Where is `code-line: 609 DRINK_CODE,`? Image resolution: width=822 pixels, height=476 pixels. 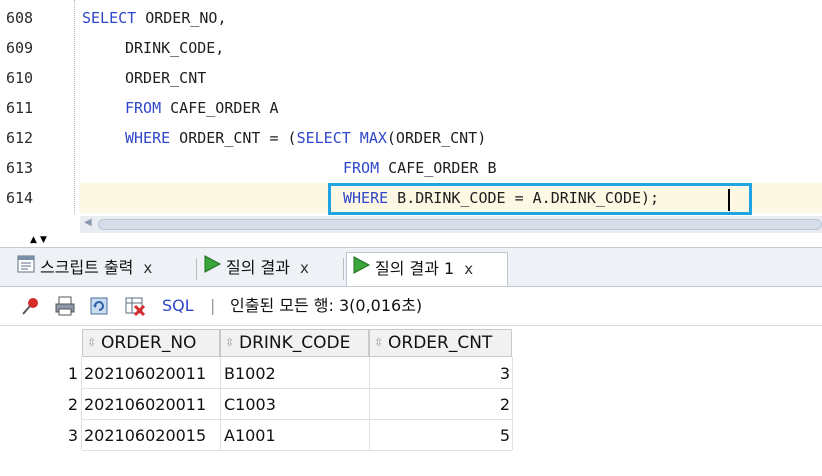
code-line: 609 DRINK_CODE, is located at coordinates (411, 48).